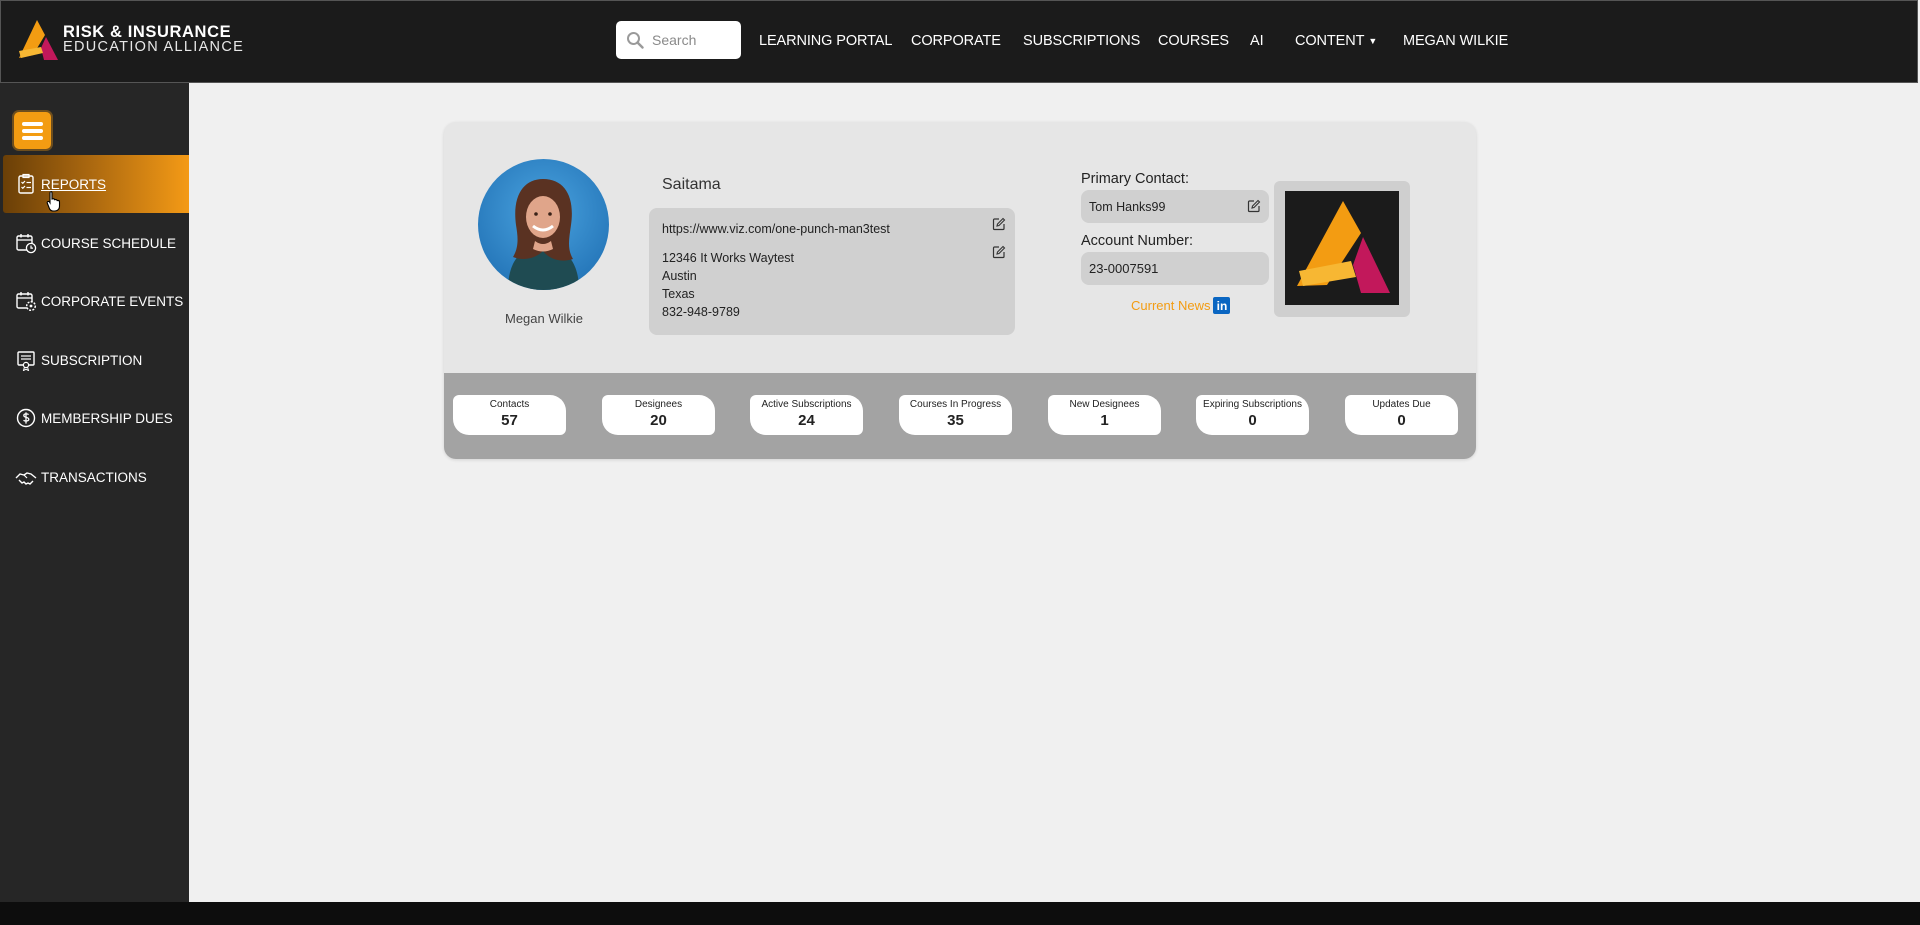  Describe the element at coordinates (1193, 41) in the screenshot. I see `nav-courses: COURSES` at that location.